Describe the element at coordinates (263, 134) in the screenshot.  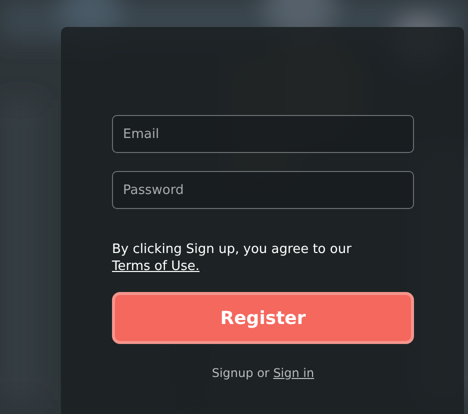
I see `input-field: Email` at that location.